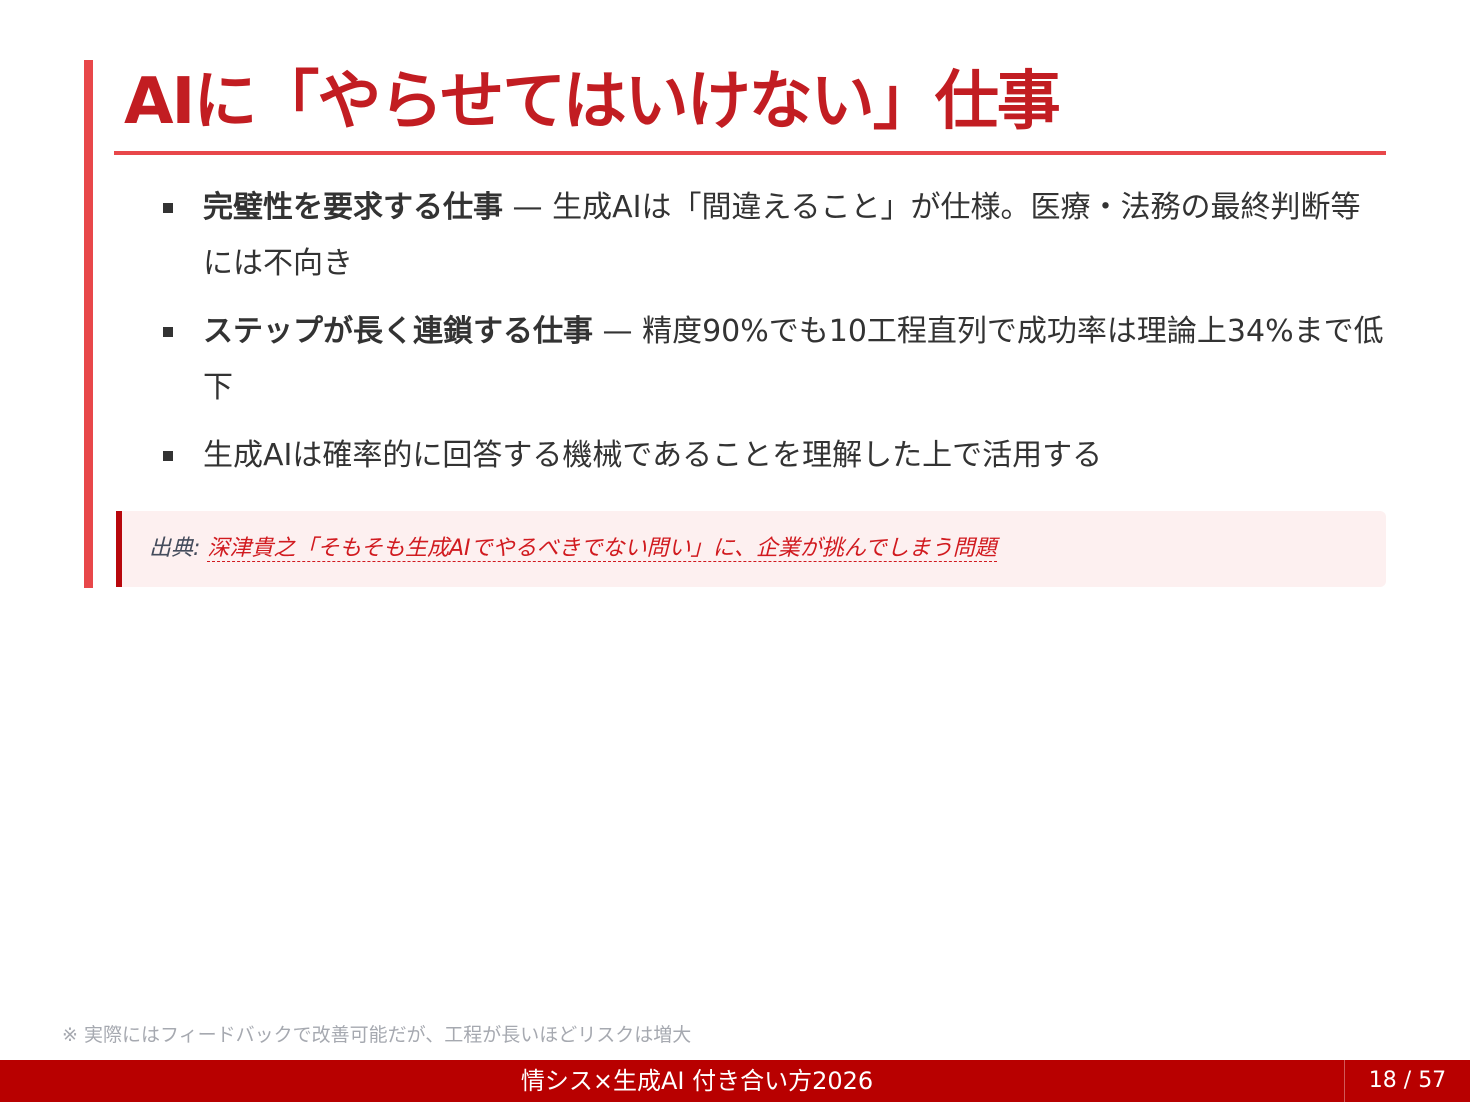  I want to click on footer-title: 情シス×生成AI 付き合い方2026, so click(697, 1081).